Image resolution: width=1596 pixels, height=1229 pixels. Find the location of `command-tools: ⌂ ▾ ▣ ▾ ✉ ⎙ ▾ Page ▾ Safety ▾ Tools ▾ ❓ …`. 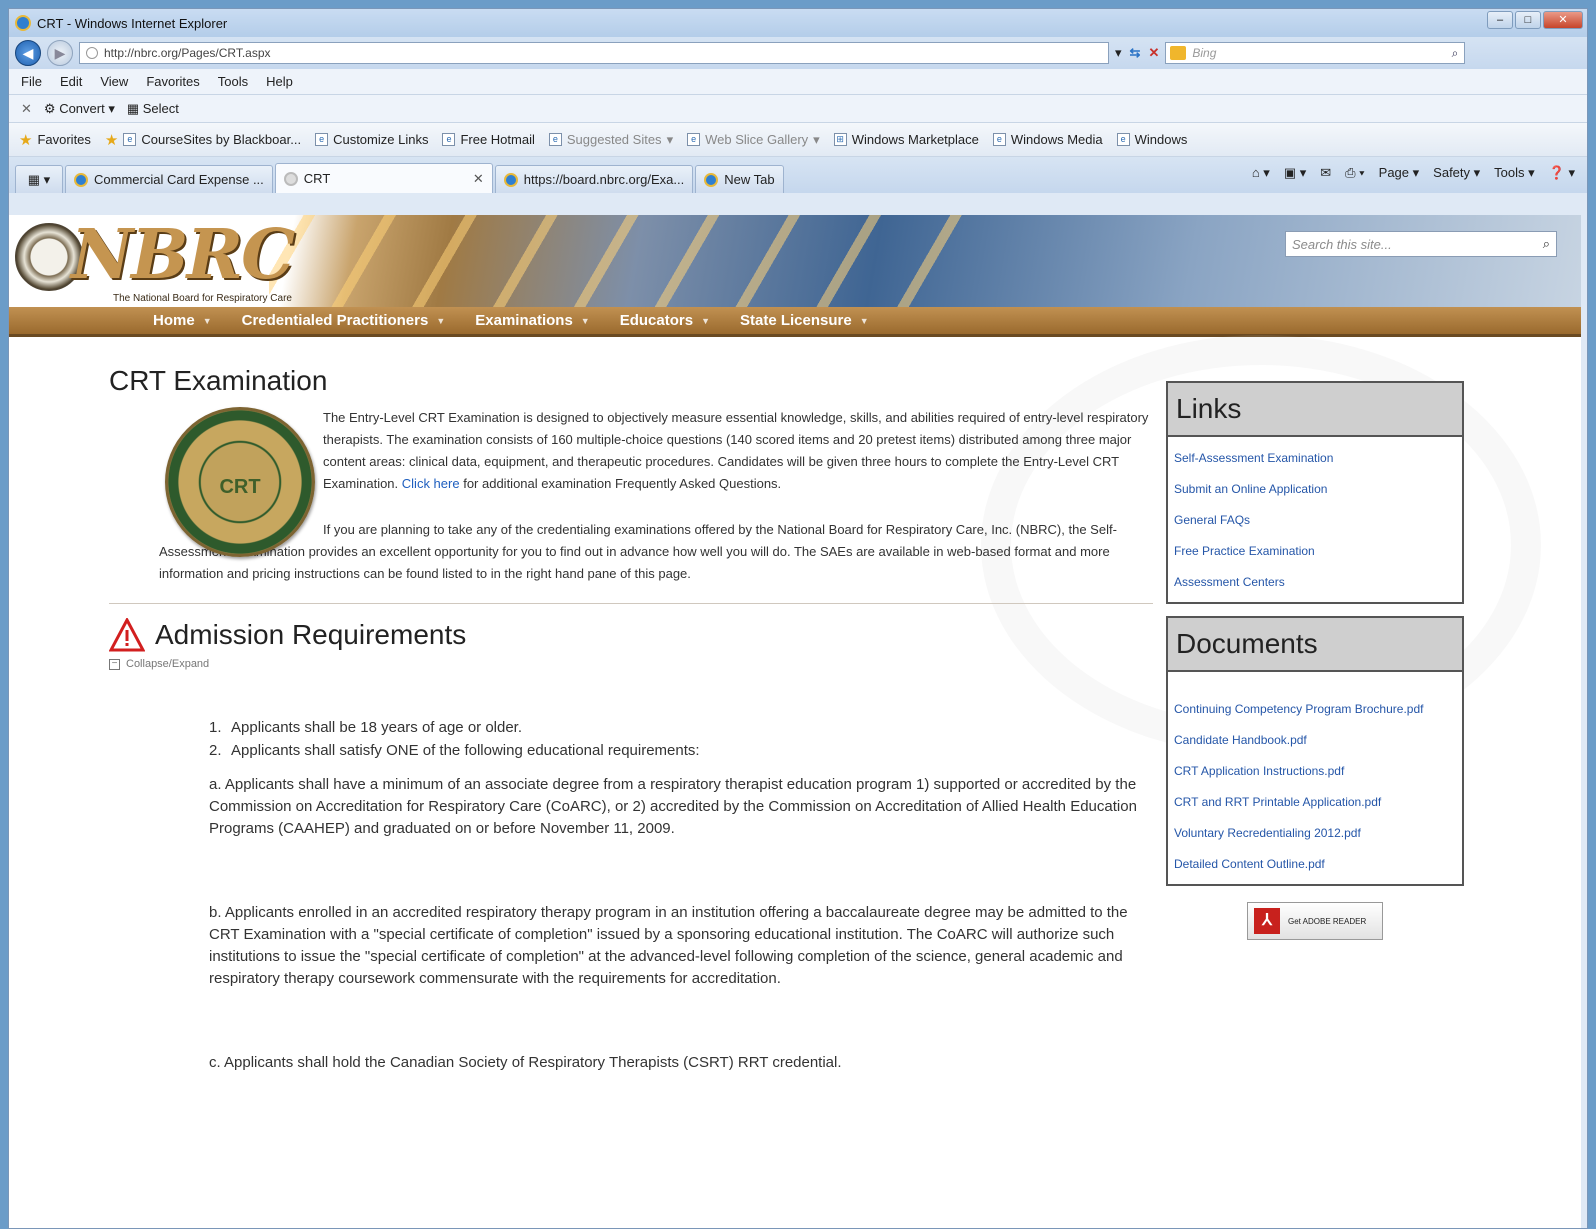

command-tools: ⌂ ▾ ▣ ▾ ✉ ⎙ ▾ Page ▾ Safety ▾ Tools ▾ ❓ … is located at coordinates (1413, 173).